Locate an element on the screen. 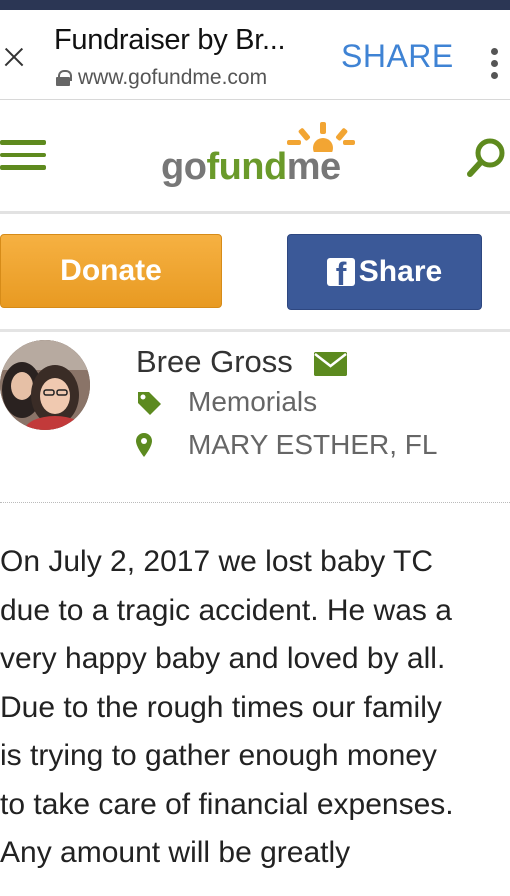  lock-icon is located at coordinates (64, 78).